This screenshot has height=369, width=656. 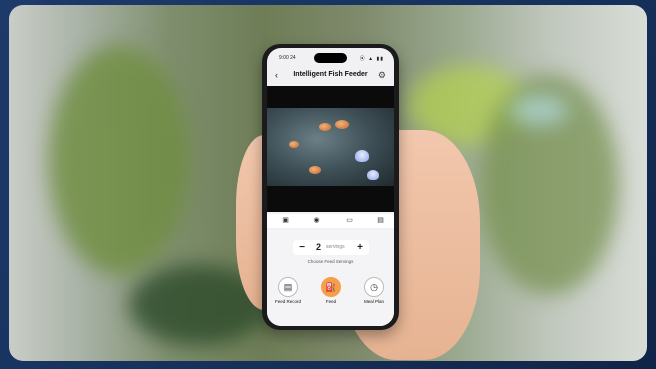 I want to click on feed-label: Feed, so click(x=331, y=301).